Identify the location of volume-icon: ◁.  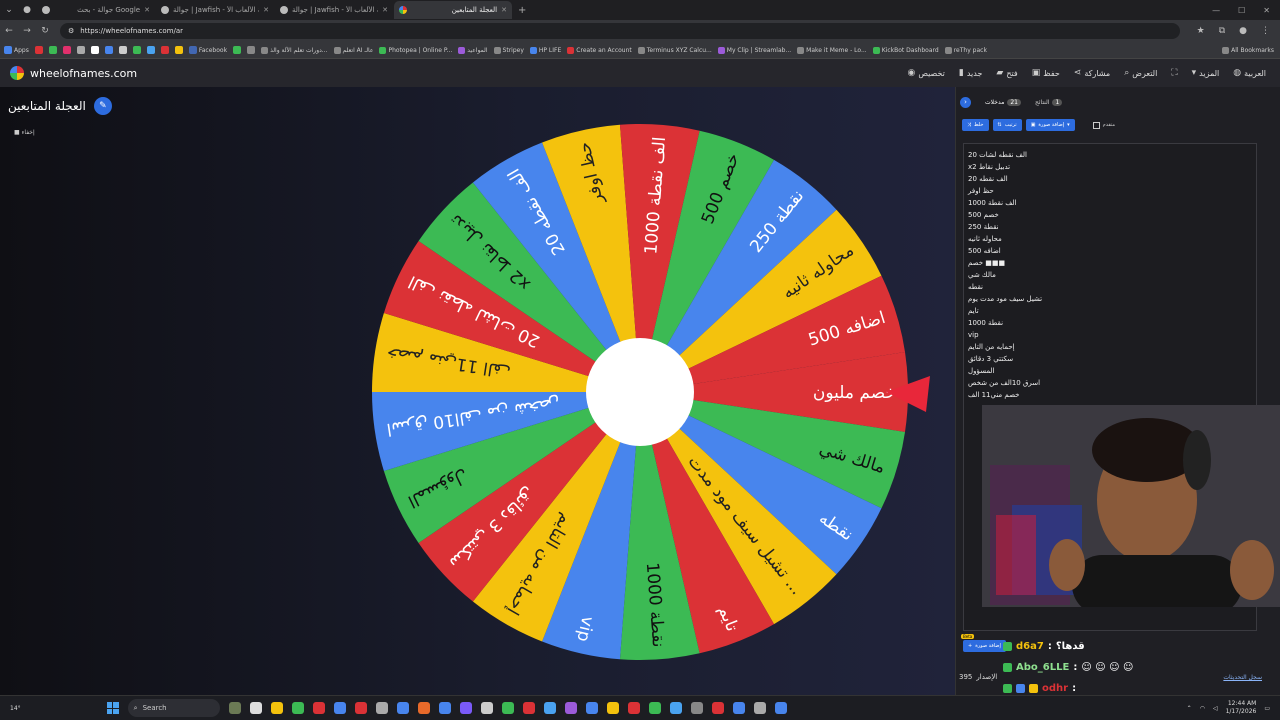
(1215, 708).